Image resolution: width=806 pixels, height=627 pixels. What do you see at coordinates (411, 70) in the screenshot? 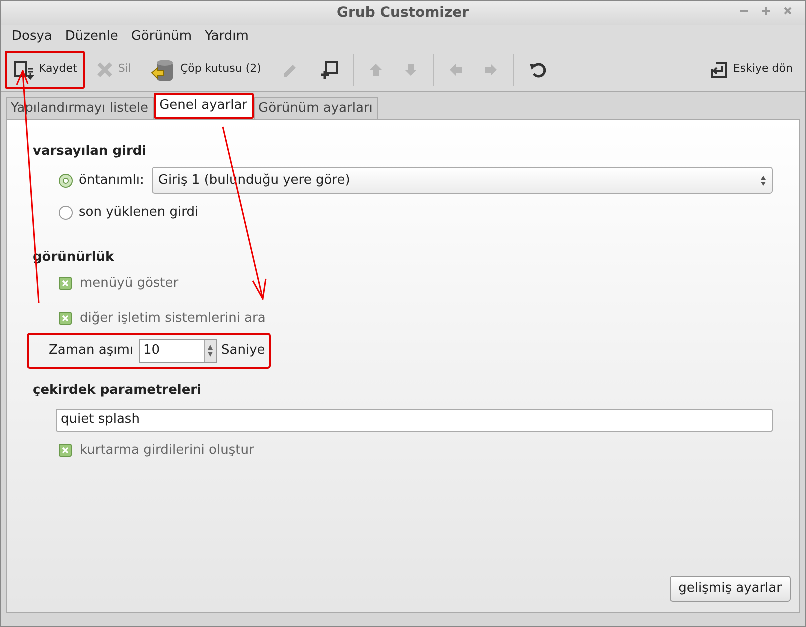
I see `down-arrow-icon` at bounding box center [411, 70].